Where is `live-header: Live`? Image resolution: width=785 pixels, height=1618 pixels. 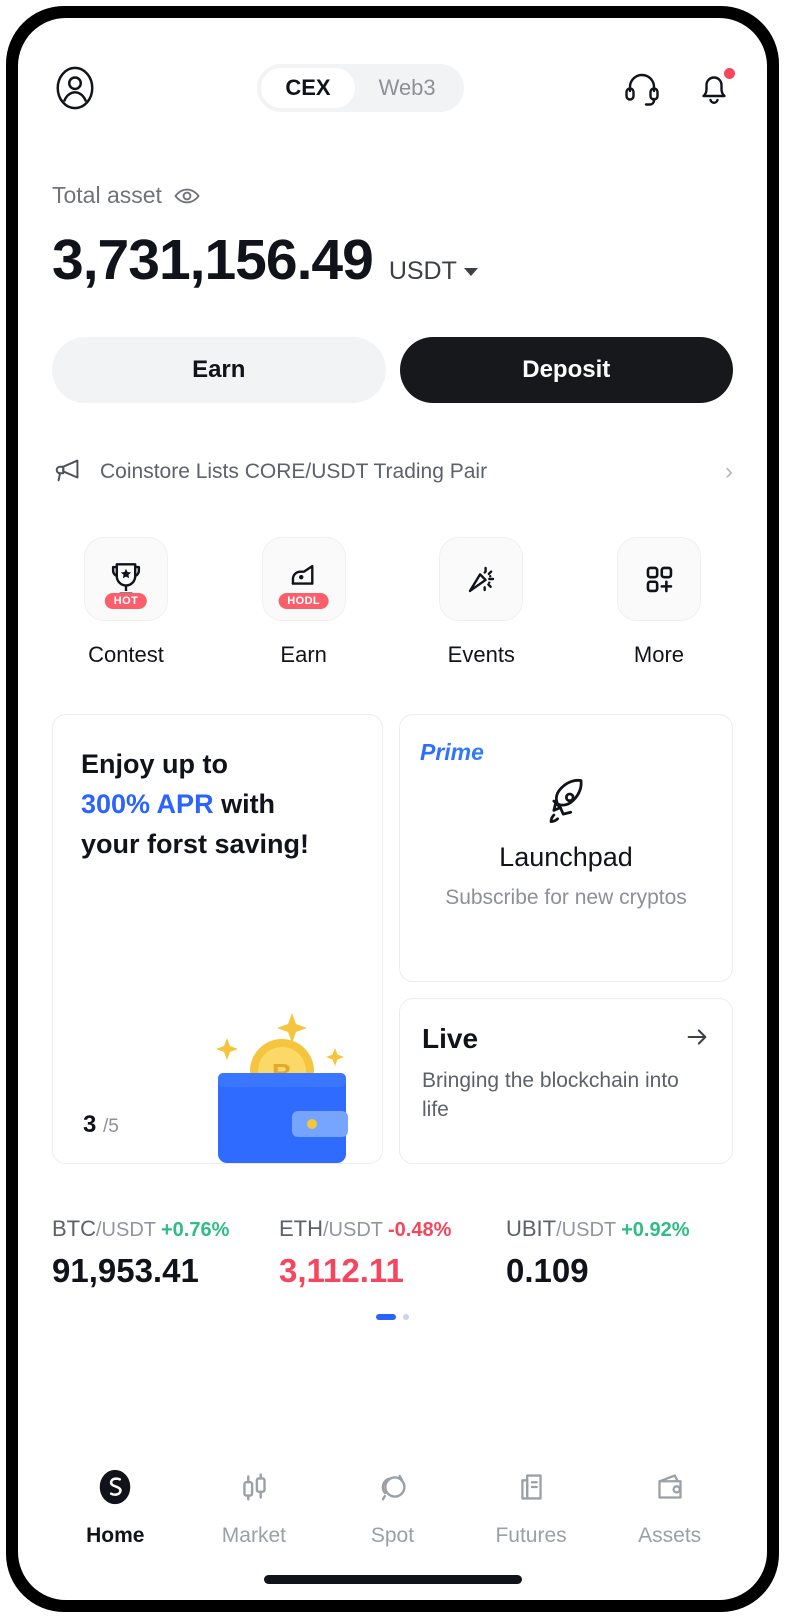
live-header: Live is located at coordinates (566, 1039).